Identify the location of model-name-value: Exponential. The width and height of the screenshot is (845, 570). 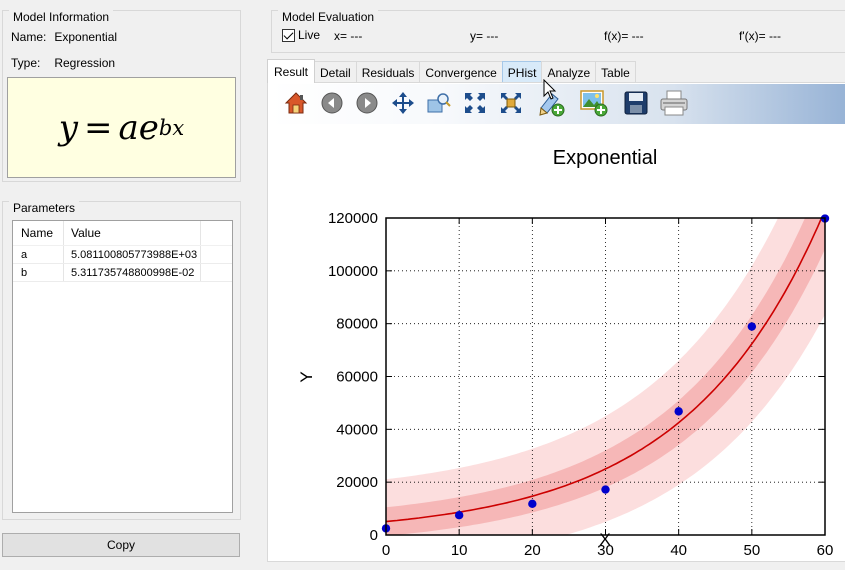
(86, 37).